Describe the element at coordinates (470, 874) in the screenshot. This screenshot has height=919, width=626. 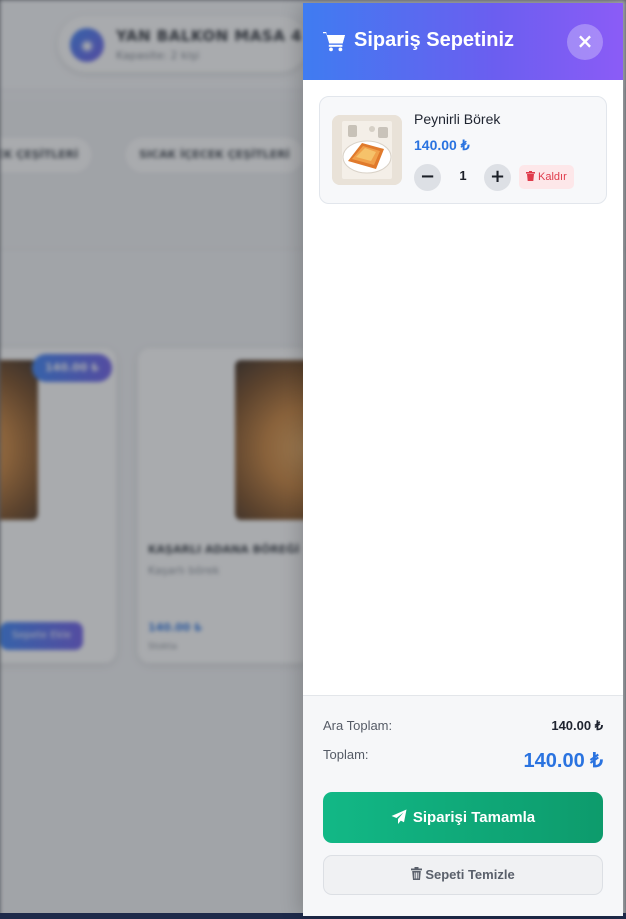
I see `clear-label: Sepeti Temizle` at that location.